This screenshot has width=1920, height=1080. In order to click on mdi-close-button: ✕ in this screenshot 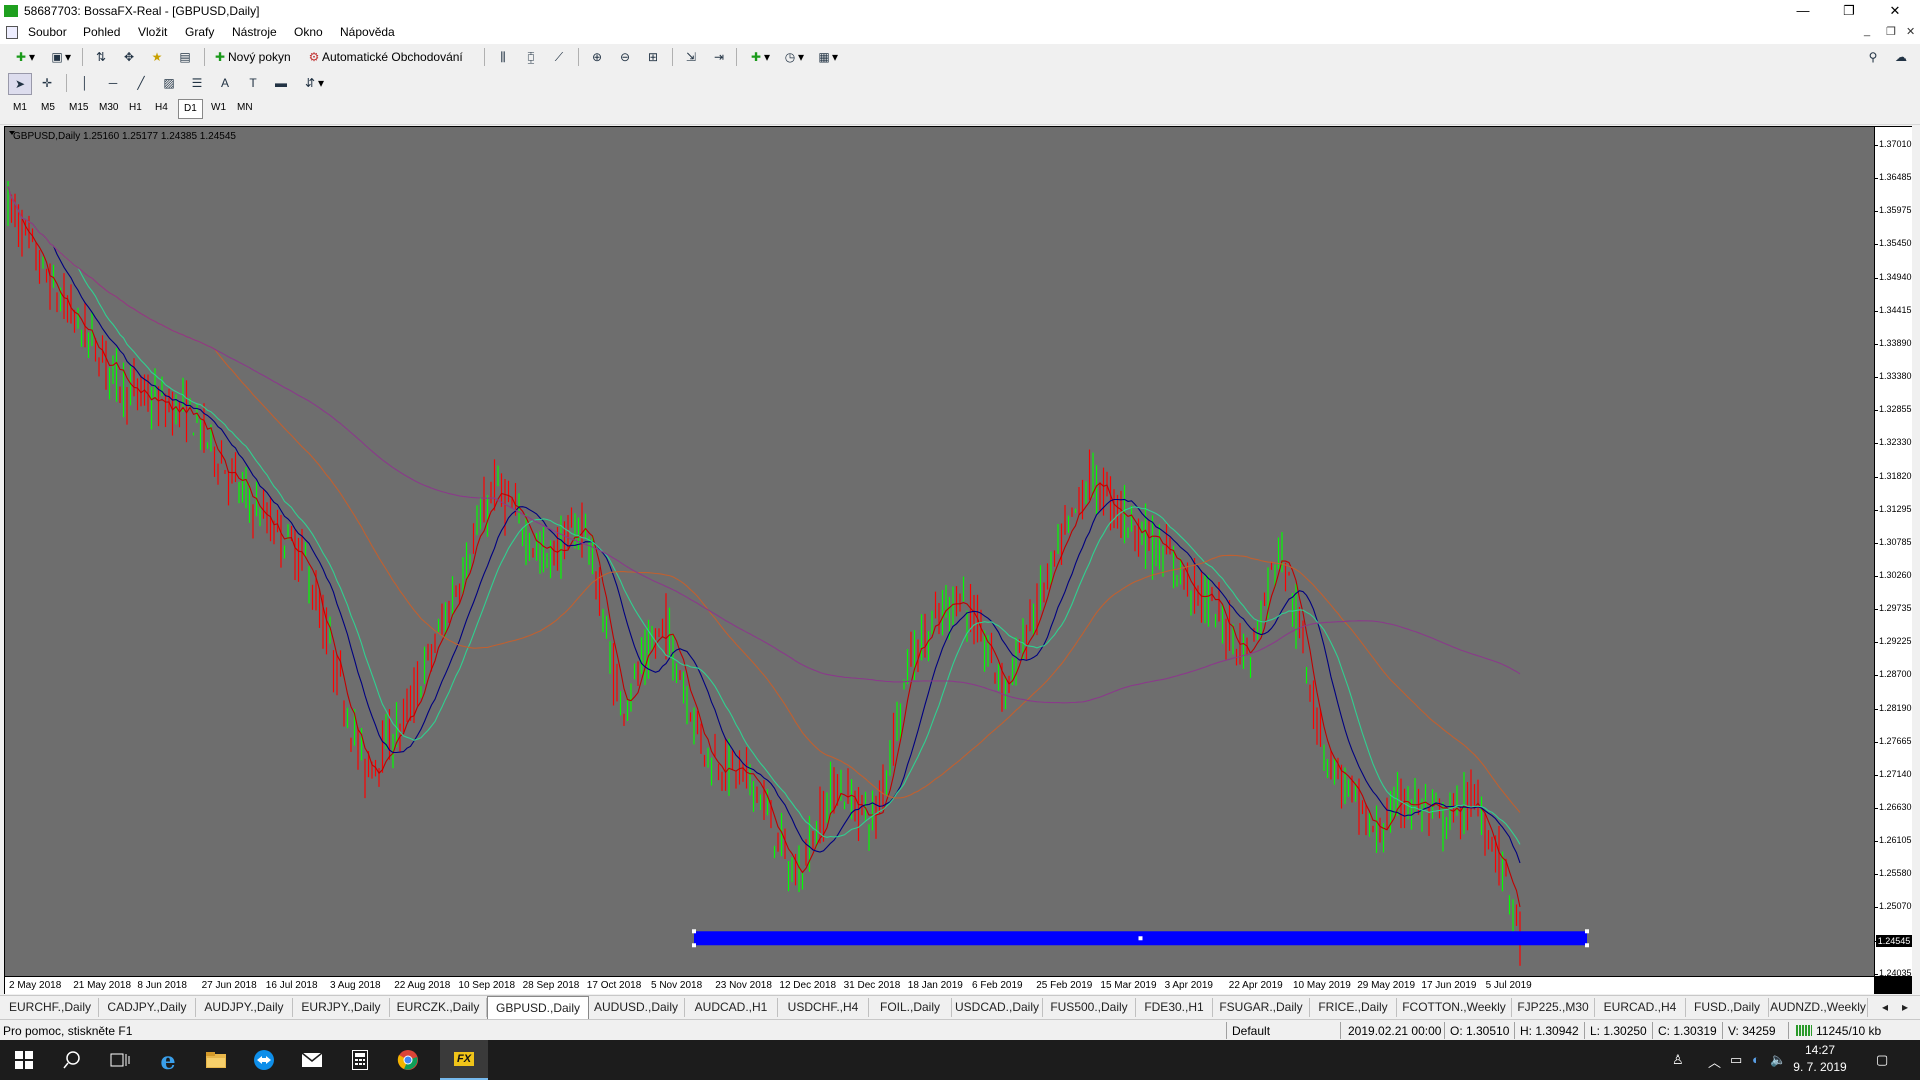, I will do `click(1910, 31)`.